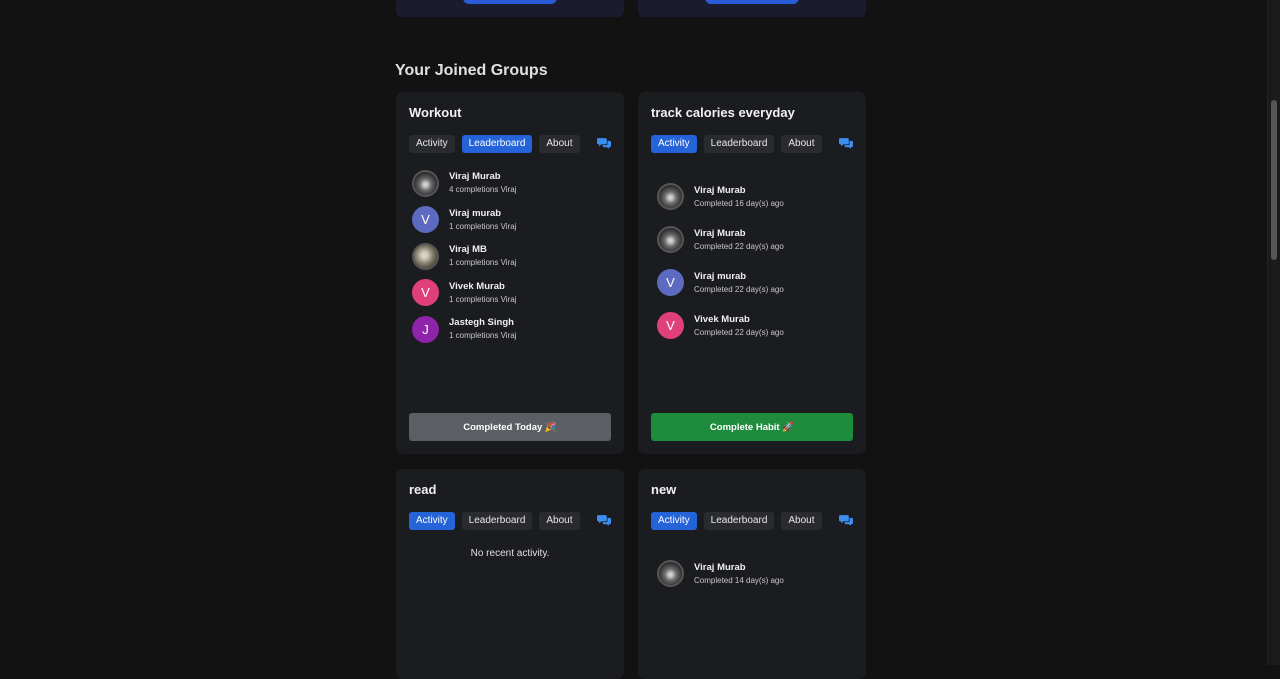  I want to click on list-item: V Vivek Murab 1 completions Viraj, so click(511, 293).